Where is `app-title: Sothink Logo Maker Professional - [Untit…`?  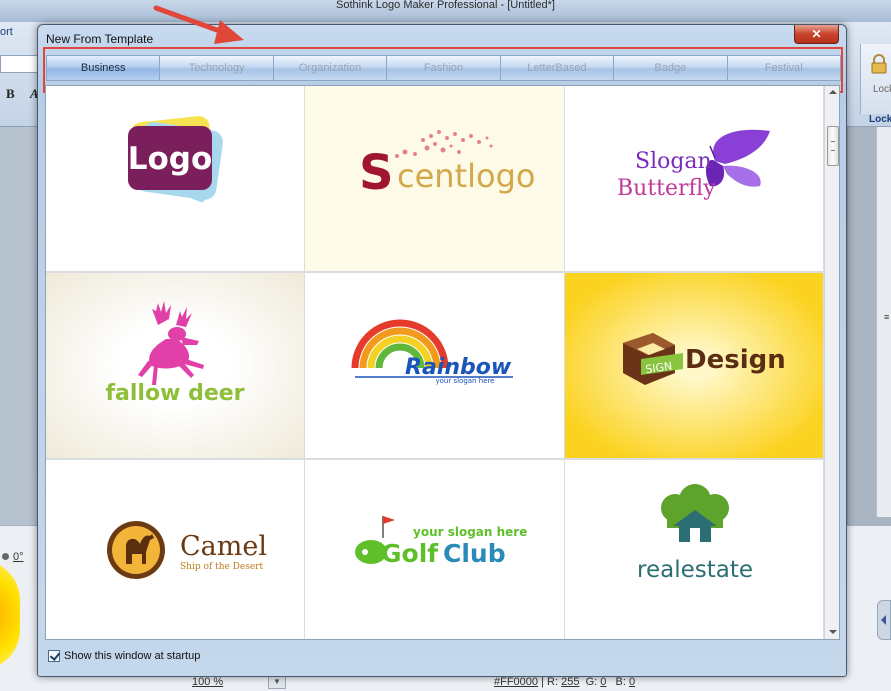 app-title: Sothink Logo Maker Professional - [Untit… is located at coordinates (445, 5).